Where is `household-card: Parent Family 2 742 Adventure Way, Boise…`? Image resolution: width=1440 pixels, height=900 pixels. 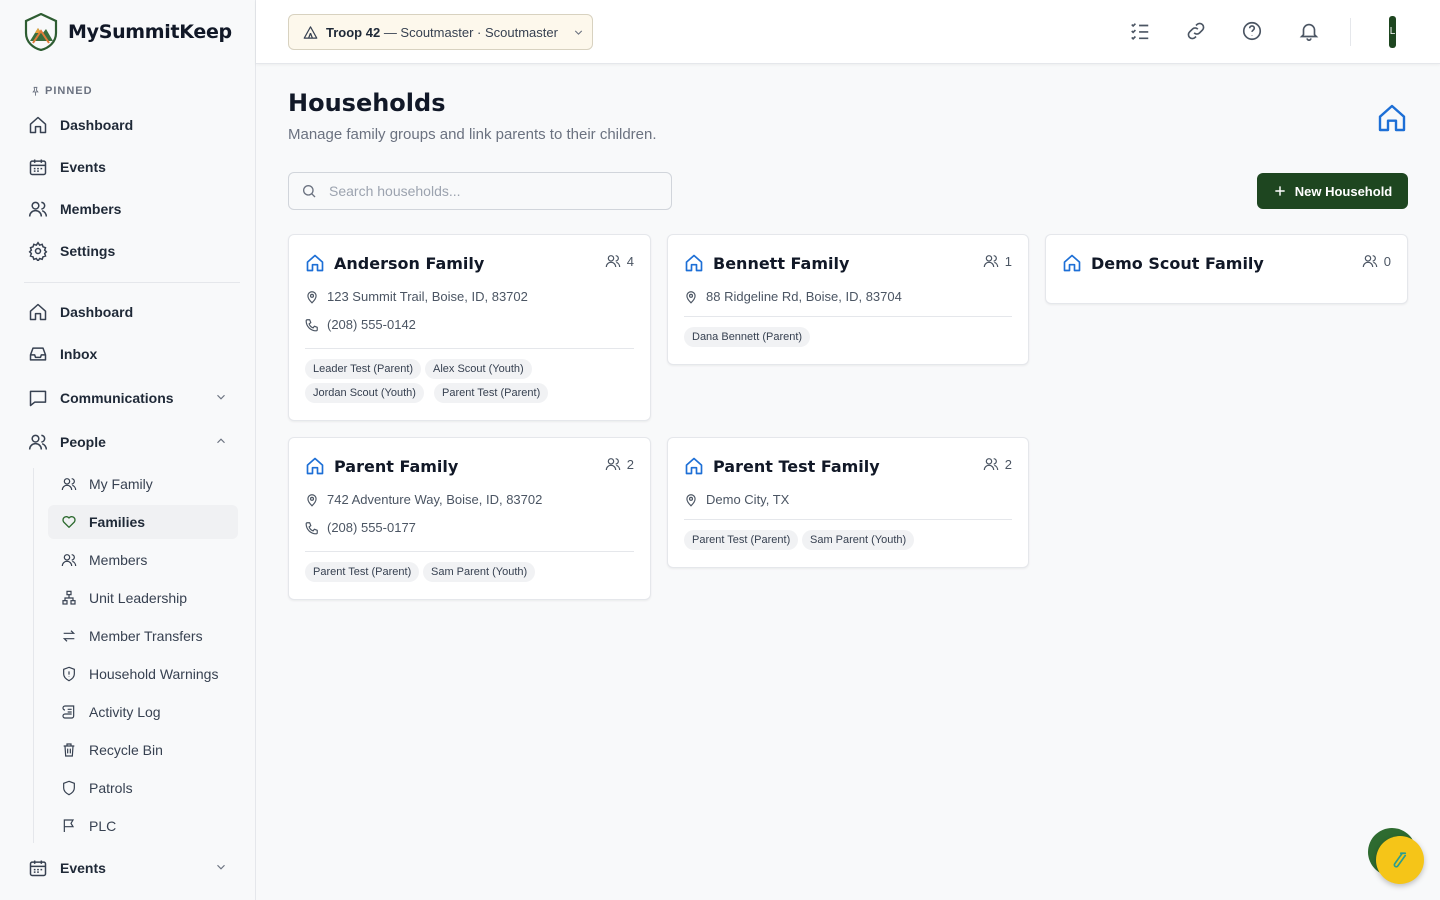
household-card: Parent Family 2 742 Adventure Way, Boise… is located at coordinates (469, 518).